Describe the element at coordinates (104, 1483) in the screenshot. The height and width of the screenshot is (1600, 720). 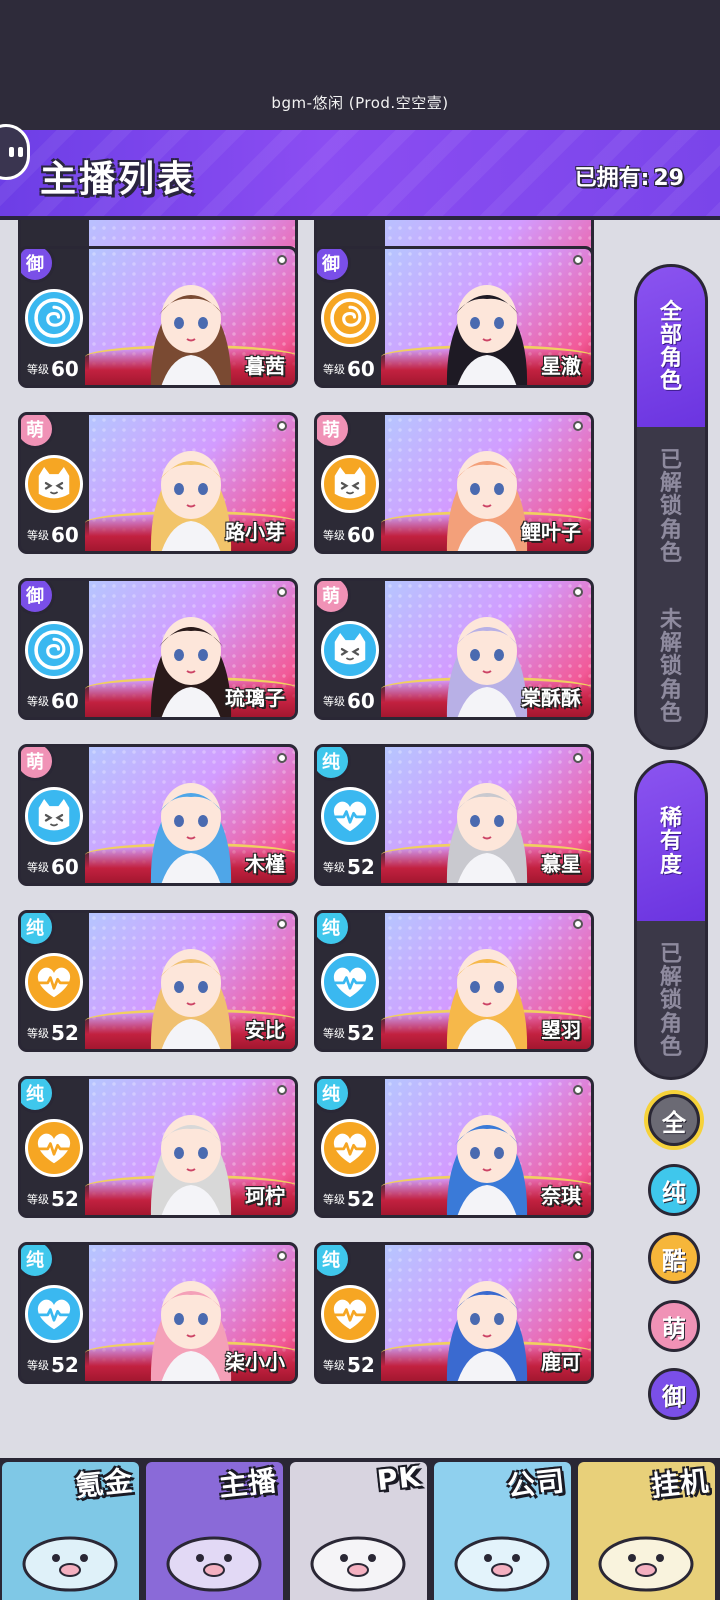
I see `nav-label: 氪金` at that location.